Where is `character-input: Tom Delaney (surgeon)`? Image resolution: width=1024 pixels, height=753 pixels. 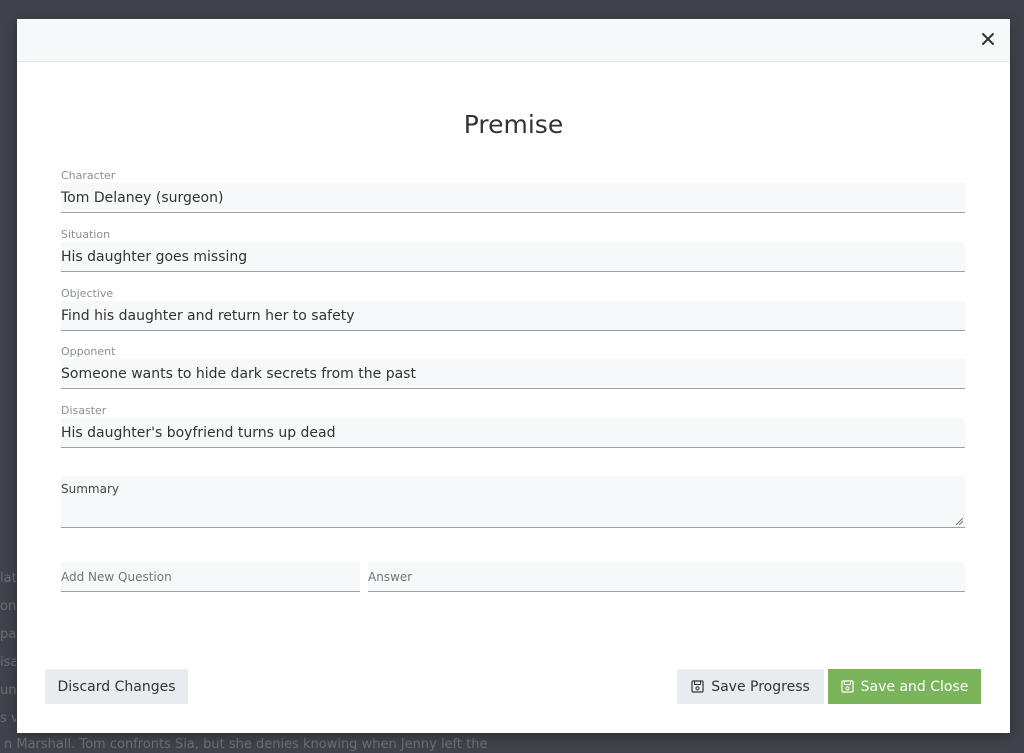
character-input: Tom Delaney (surgeon) is located at coordinates (513, 198).